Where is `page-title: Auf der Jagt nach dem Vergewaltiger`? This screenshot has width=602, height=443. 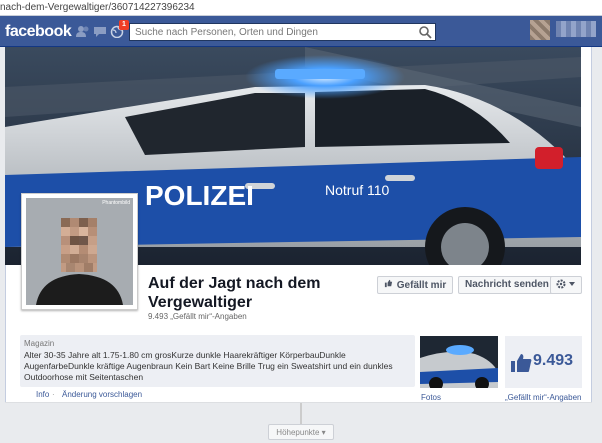
page-title: Auf der Jagt nach dem Vergewaltiger is located at coordinates (258, 293).